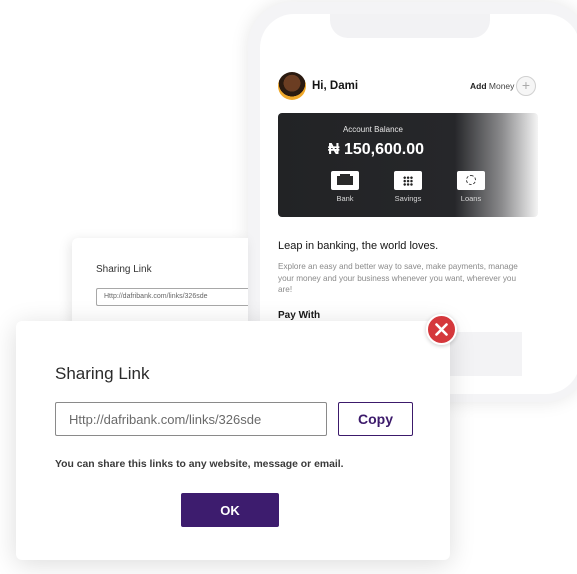 The height and width of the screenshot is (574, 577). Describe the element at coordinates (526, 86) in the screenshot. I see `add-money-plus-icon: +` at that location.